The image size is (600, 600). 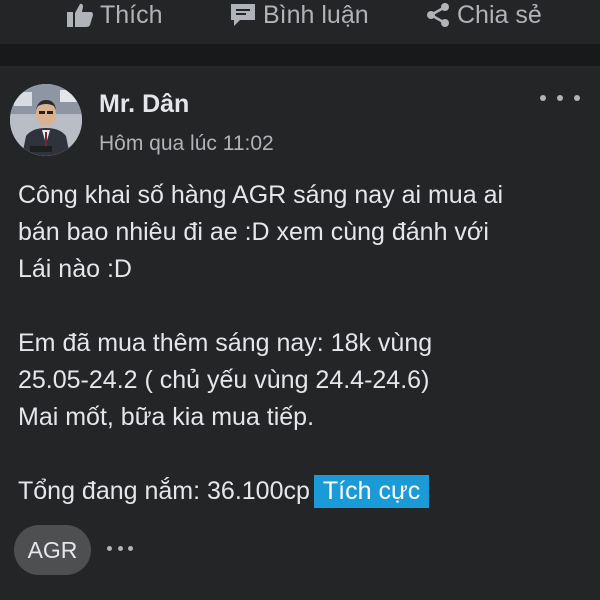 I want to click on share-button: Chia sẻ, so click(x=483, y=15).